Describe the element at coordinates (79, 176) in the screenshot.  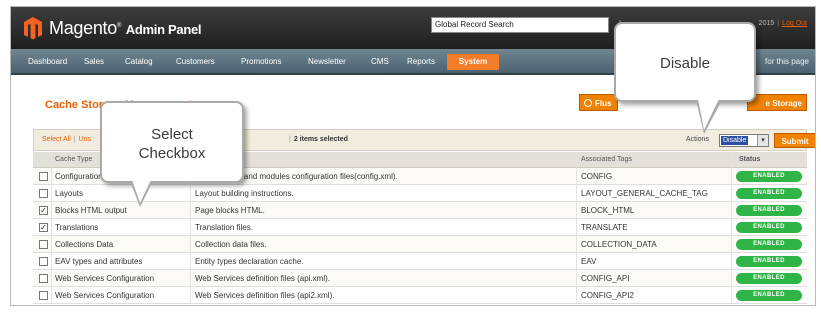
I see `cell-cache-type: Configuration` at that location.